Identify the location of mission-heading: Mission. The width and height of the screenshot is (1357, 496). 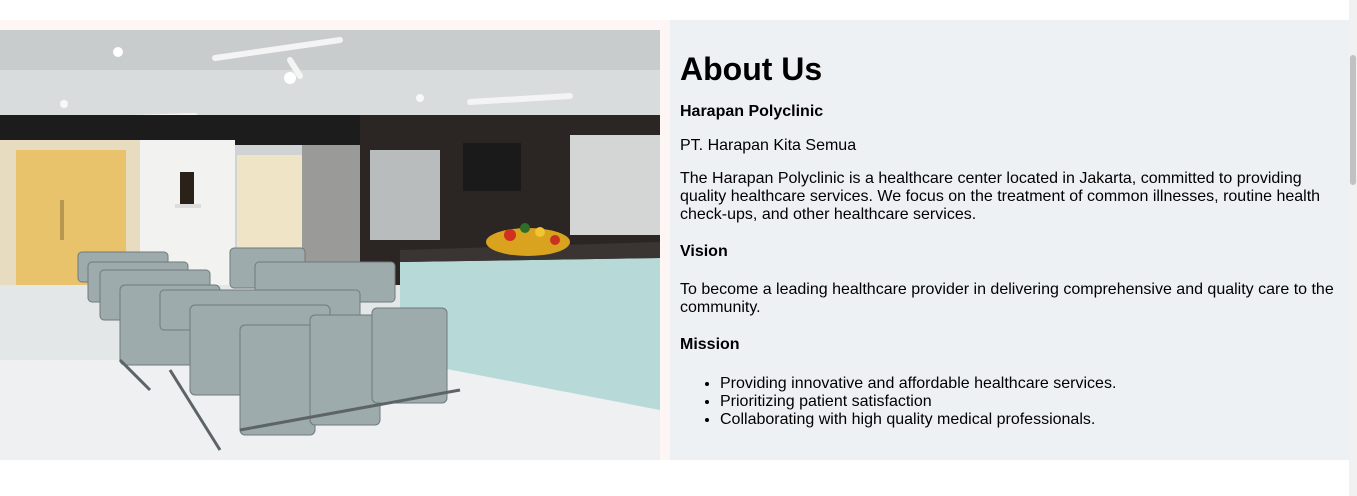
(710, 344).